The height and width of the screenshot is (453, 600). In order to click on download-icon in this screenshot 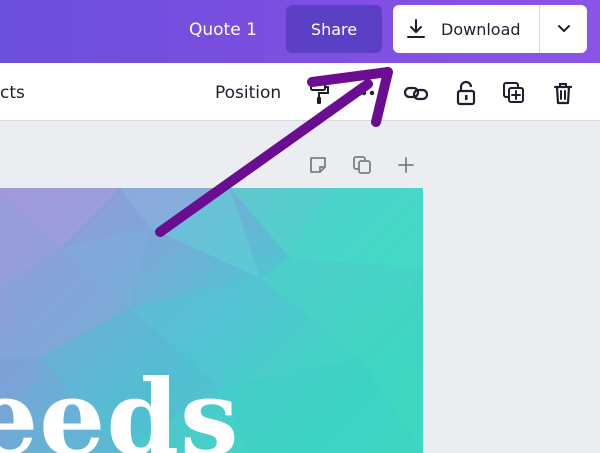, I will do `click(416, 28)`.